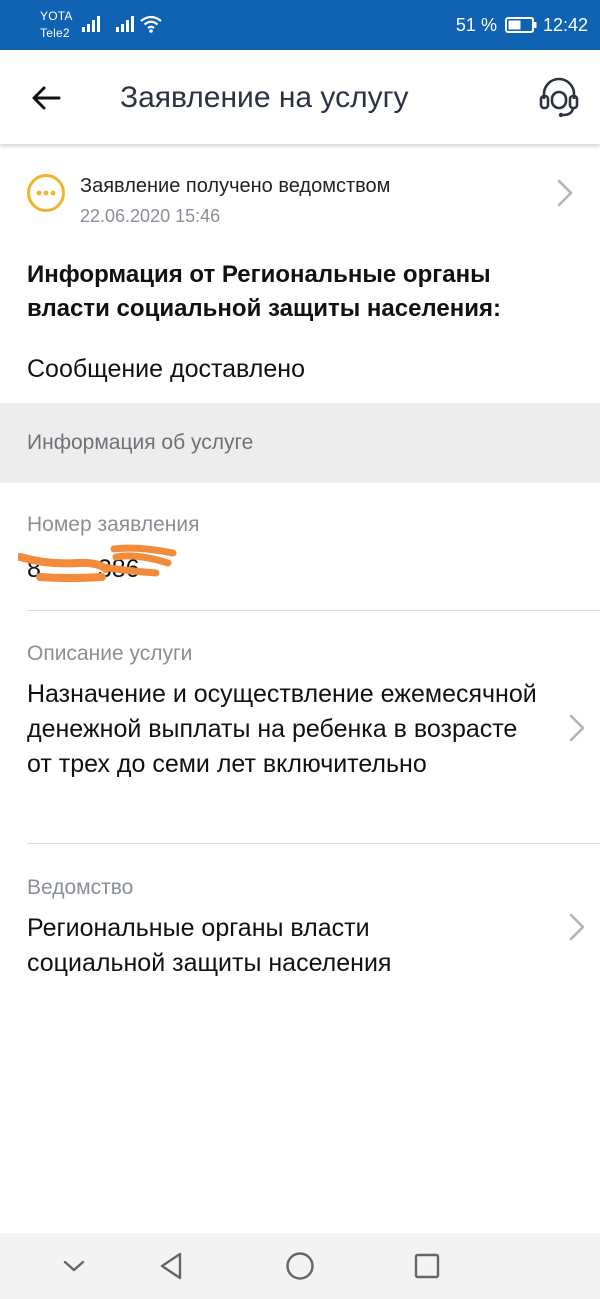 This screenshot has width=600, height=1299. Describe the element at coordinates (113, 524) in the screenshot. I see `application-number-label: Номер заявления` at that location.